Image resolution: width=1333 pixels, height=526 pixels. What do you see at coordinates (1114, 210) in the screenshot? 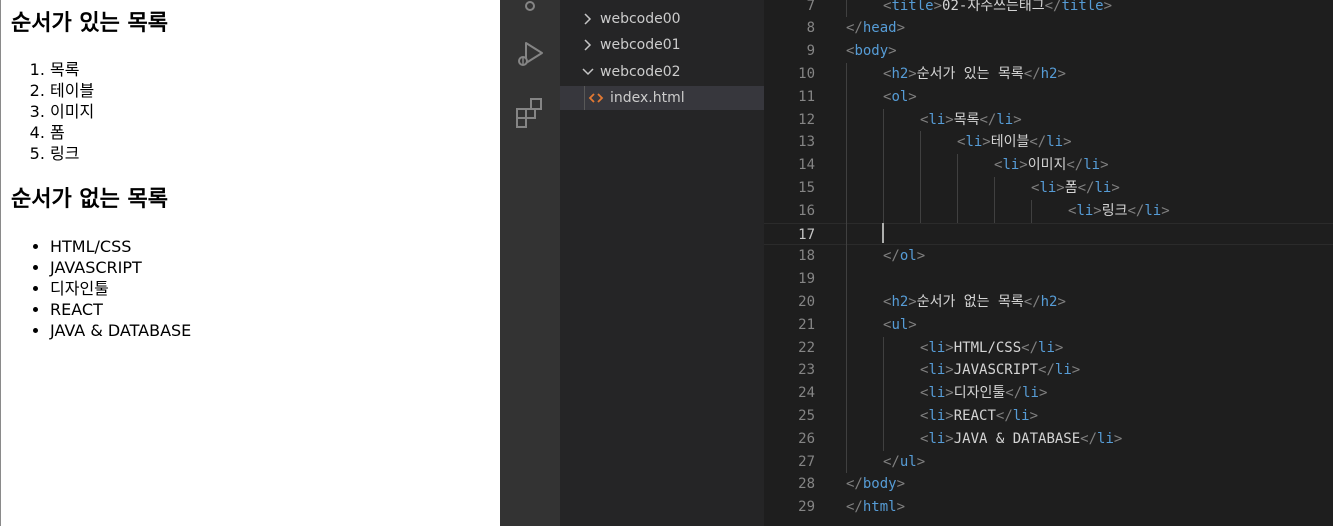
I see `text-content: 링크` at bounding box center [1114, 210].